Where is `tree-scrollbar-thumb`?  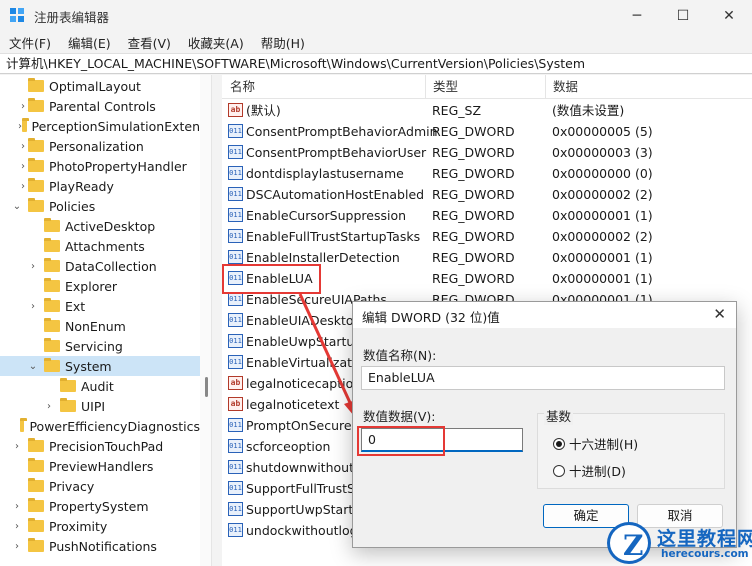 tree-scrollbar-thumb is located at coordinates (206, 387).